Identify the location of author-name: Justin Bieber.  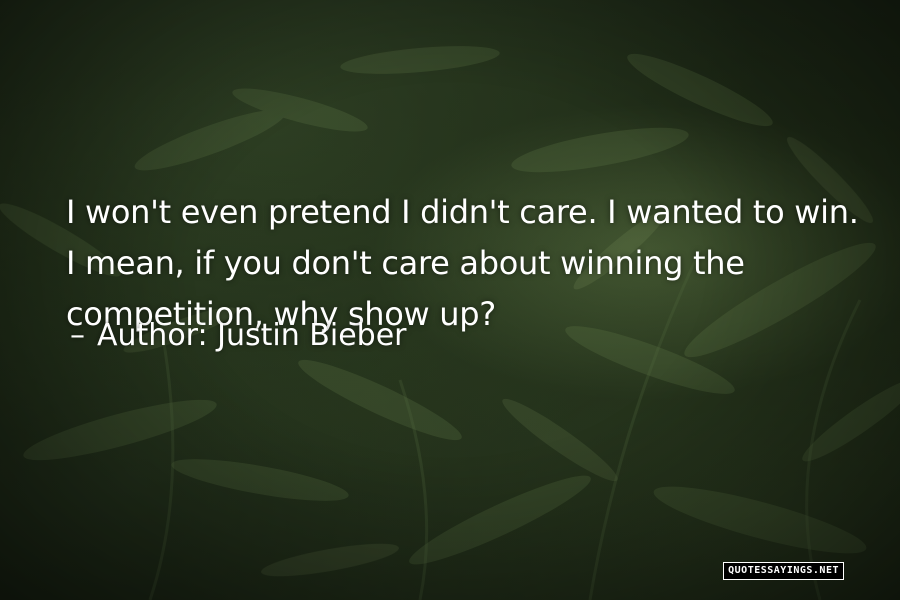
(311, 335).